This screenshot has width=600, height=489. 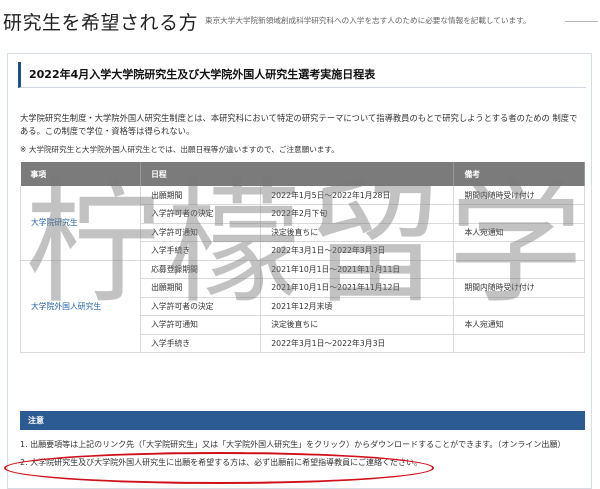 I want to click on category-link-research-student: 大学院研究生, so click(x=80, y=223).